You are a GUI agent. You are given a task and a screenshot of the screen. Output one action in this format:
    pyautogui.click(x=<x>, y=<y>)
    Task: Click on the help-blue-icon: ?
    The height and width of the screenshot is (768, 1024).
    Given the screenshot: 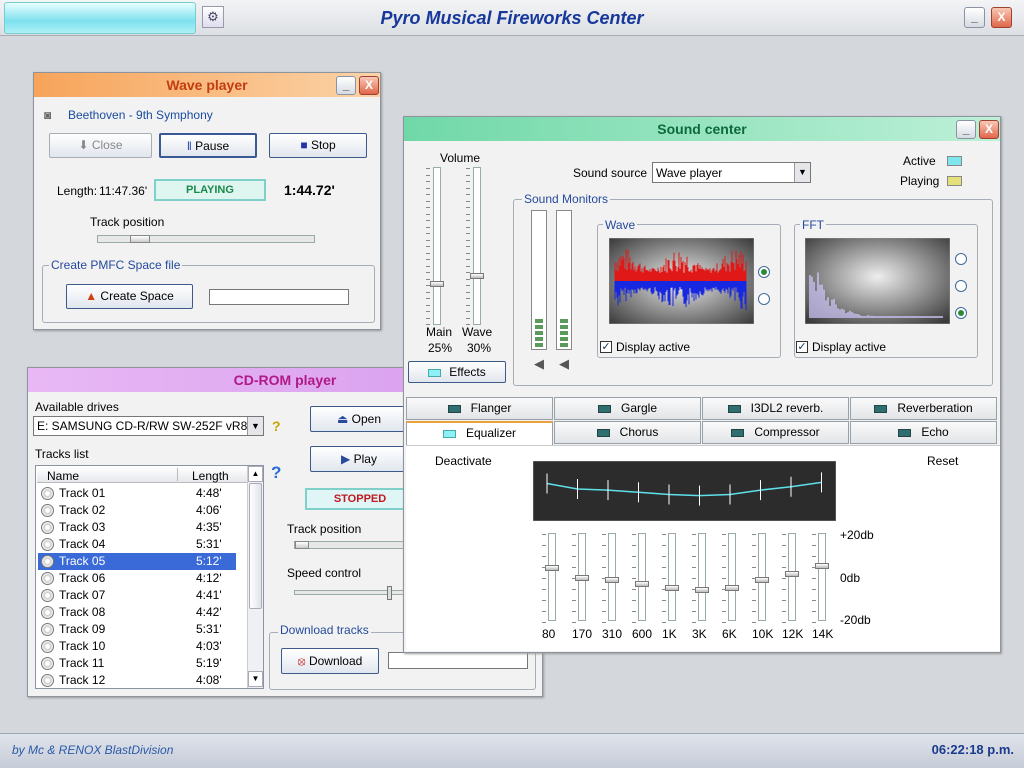 What is the action you would take?
    pyautogui.click(x=276, y=473)
    